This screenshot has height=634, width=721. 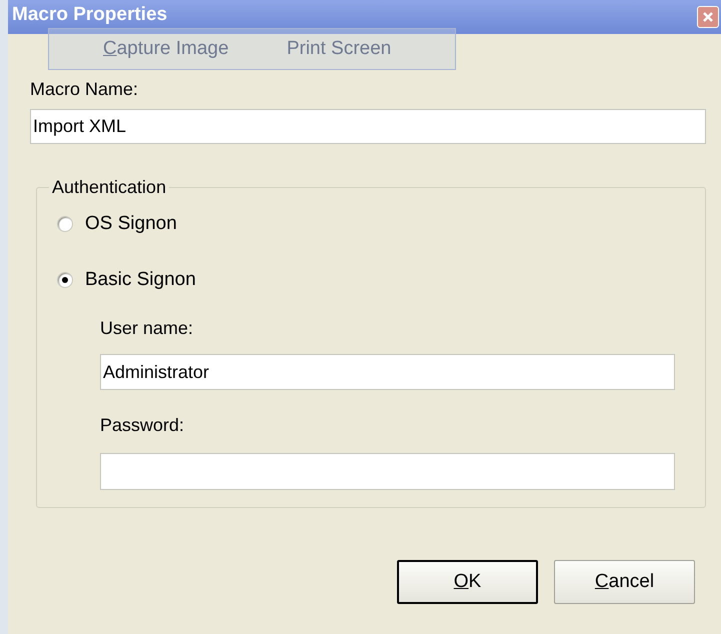 I want to click on dialog-button: OK, so click(x=467, y=582).